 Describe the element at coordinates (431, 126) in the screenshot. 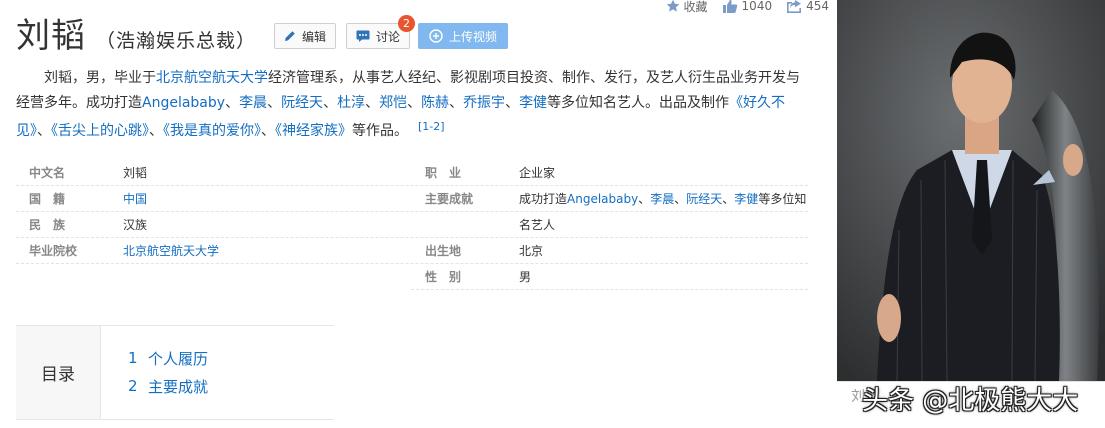

I see `reference-link: [1-2]` at that location.